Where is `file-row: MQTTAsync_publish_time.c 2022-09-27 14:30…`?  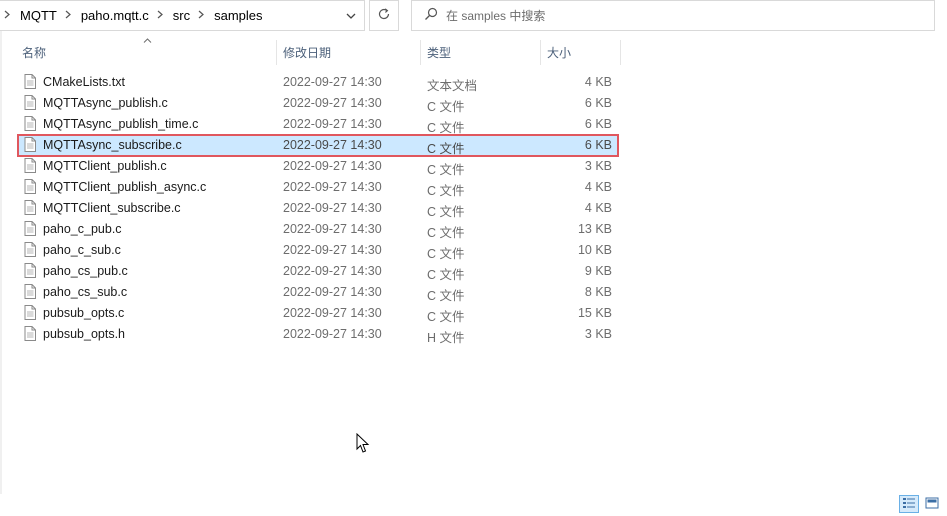
file-row: MQTTAsync_publish_time.c 2022-09-27 14:30… is located at coordinates (318, 124).